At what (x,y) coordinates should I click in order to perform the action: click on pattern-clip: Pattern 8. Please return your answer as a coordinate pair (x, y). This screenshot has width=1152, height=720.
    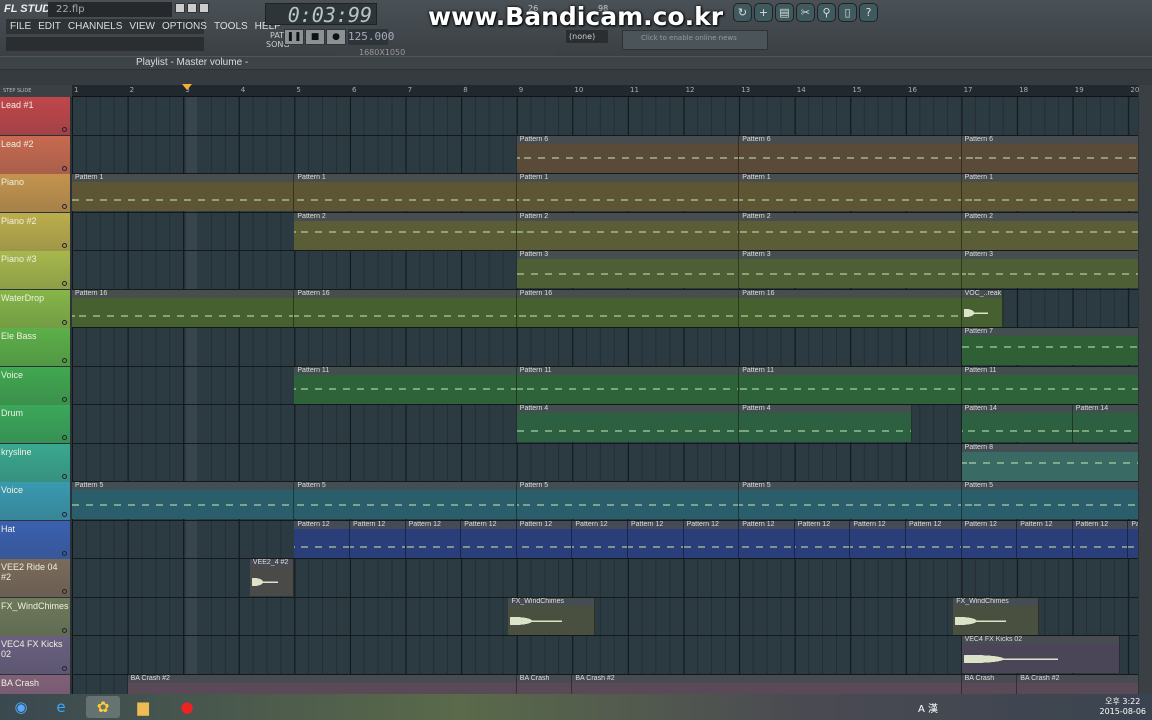
    Looking at the image, I should click on (1049, 462).